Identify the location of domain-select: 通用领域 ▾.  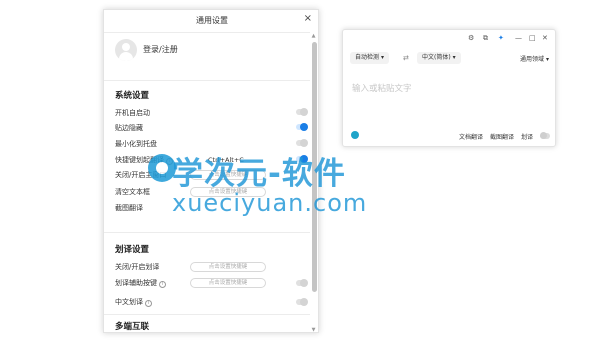
(534, 58).